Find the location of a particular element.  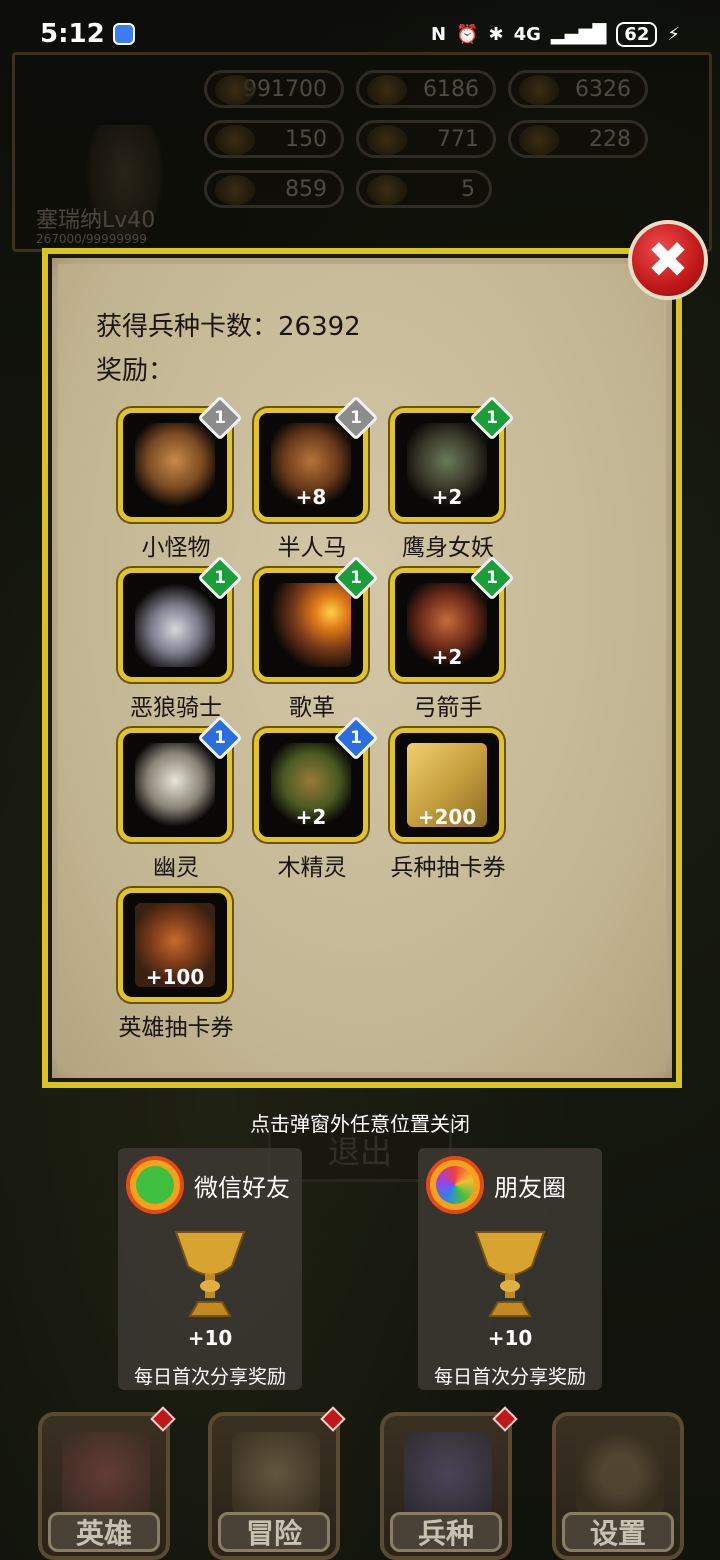

alarm-icon: ⏰ is located at coordinates (467, 34).